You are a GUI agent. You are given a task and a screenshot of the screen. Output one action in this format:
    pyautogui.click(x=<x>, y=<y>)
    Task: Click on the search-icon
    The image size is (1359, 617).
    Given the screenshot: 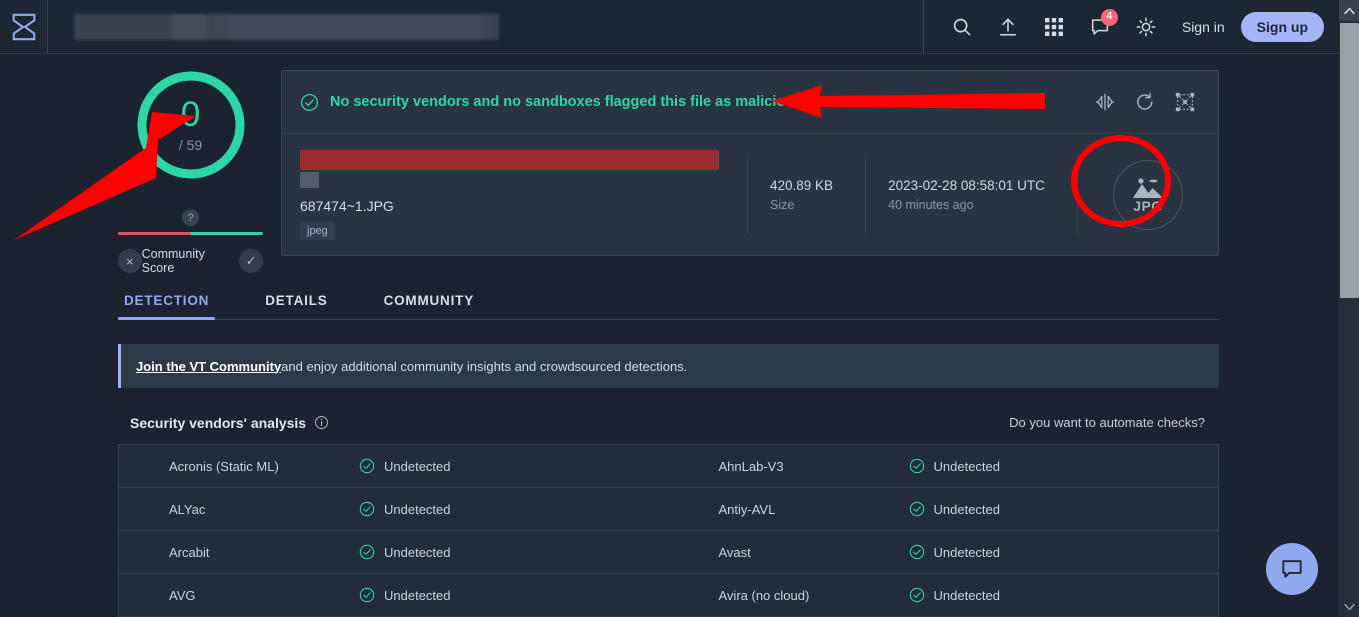 What is the action you would take?
    pyautogui.click(x=962, y=27)
    